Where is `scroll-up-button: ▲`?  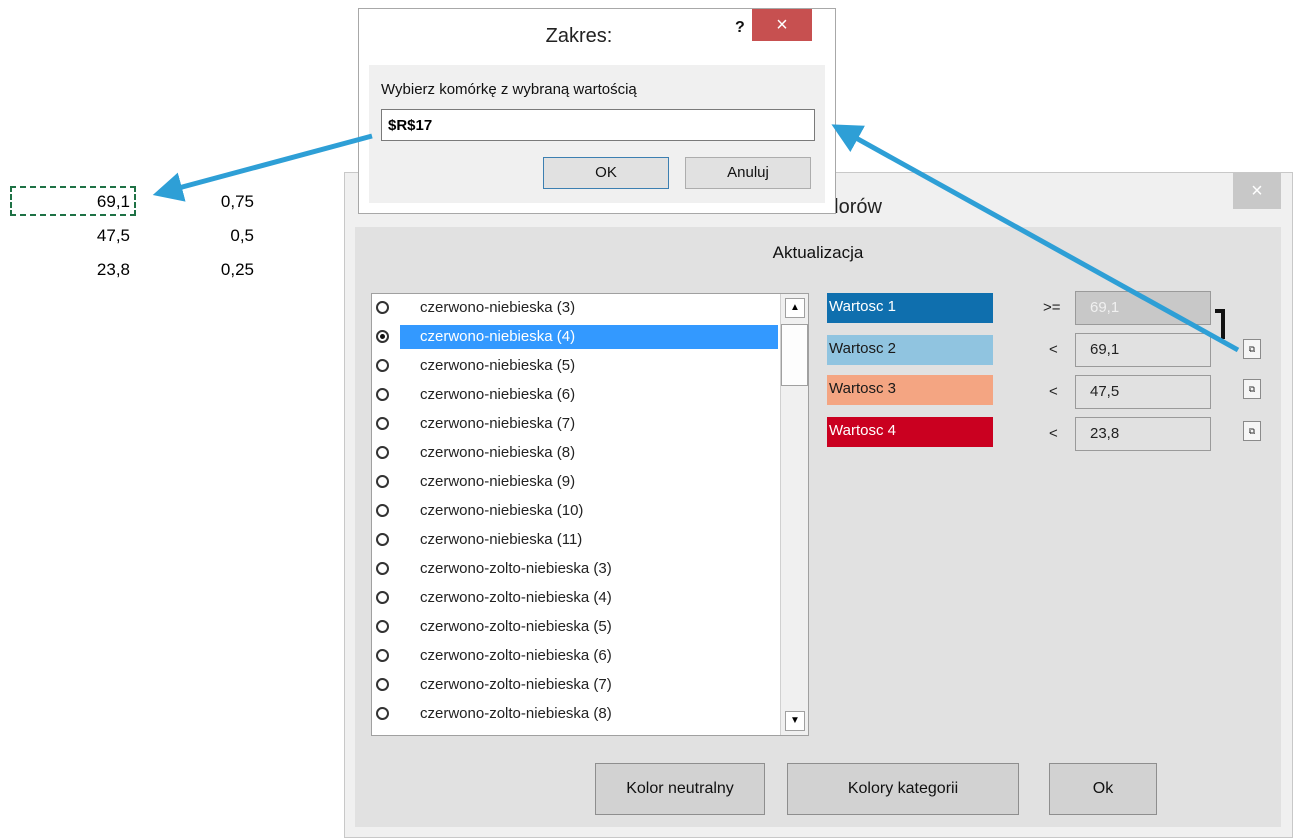
scroll-up-button: ▲ is located at coordinates (795, 308).